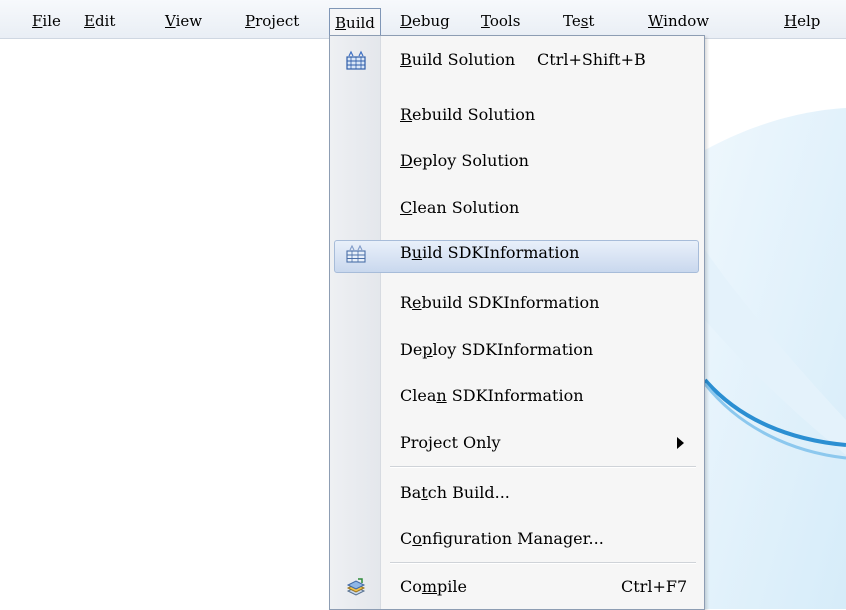 The width and height of the screenshot is (846, 610). Describe the element at coordinates (452, 586) in the screenshot. I see `label-post: pile` at that location.